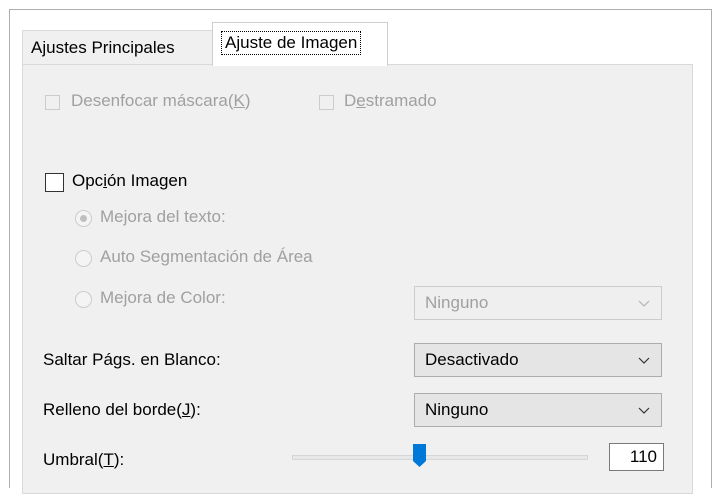  I want to click on radio-auto-area-segmentation-label: Auto Segmentación de Área, so click(206, 256).